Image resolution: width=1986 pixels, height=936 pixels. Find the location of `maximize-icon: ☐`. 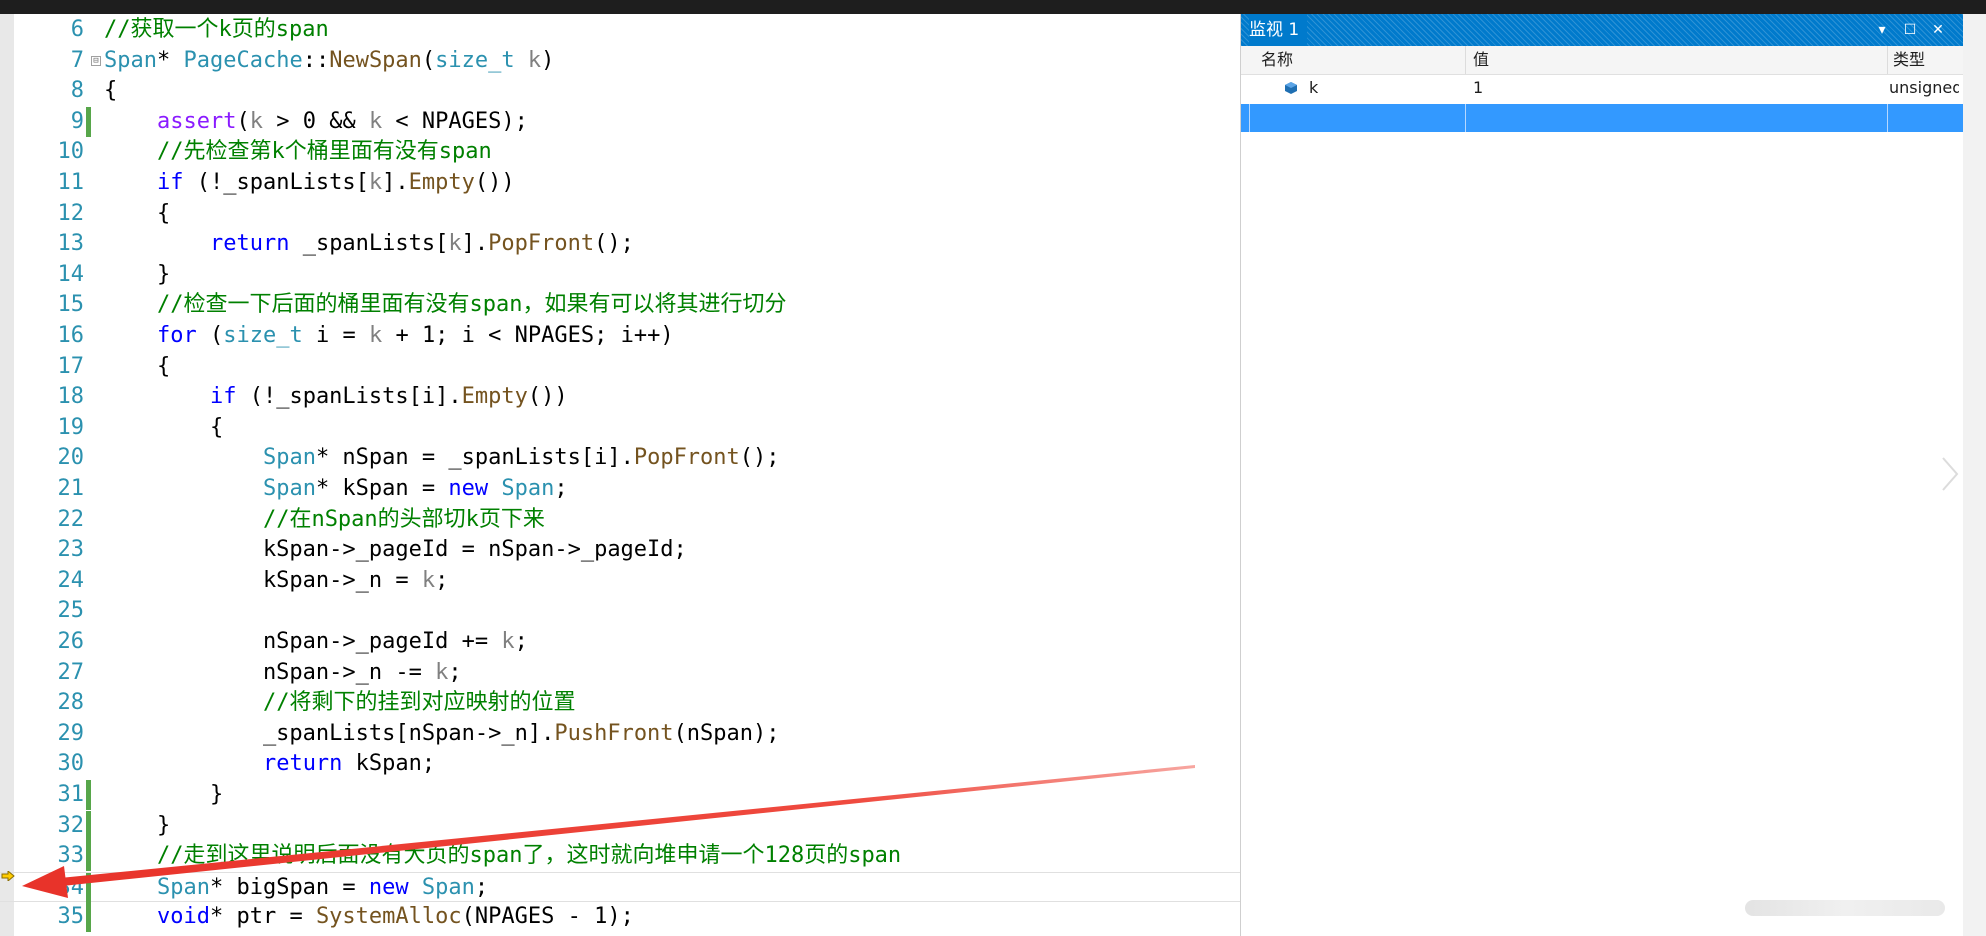

maximize-icon: ☐ is located at coordinates (1910, 30).